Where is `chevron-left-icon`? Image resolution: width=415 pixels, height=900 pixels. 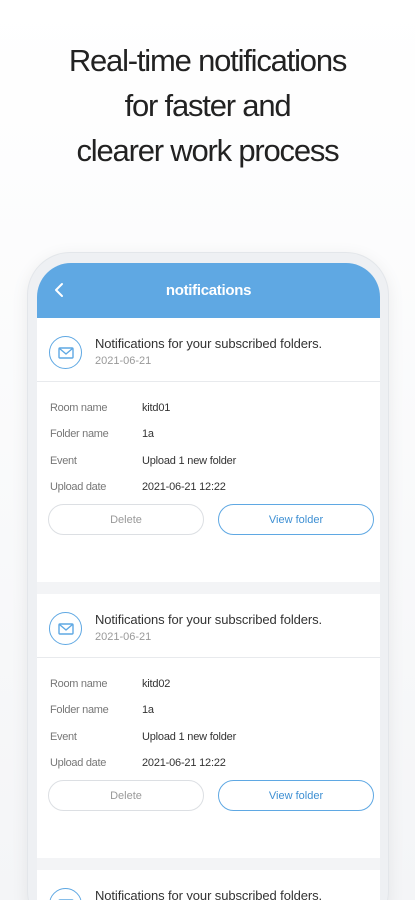 chevron-left-icon is located at coordinates (59, 290).